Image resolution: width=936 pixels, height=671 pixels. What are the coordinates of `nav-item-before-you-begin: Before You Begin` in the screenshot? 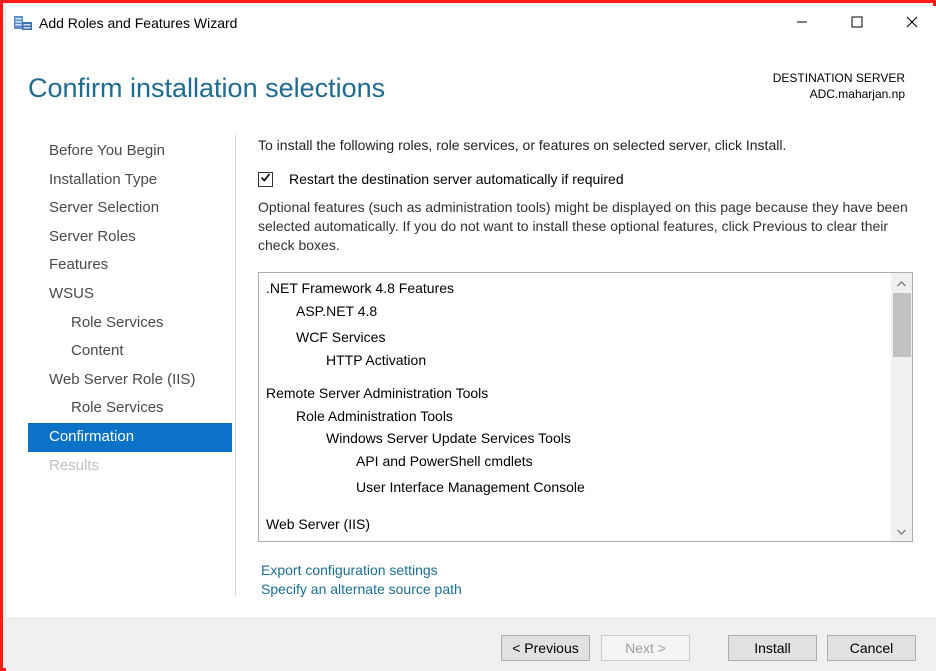 It's located at (130, 151).